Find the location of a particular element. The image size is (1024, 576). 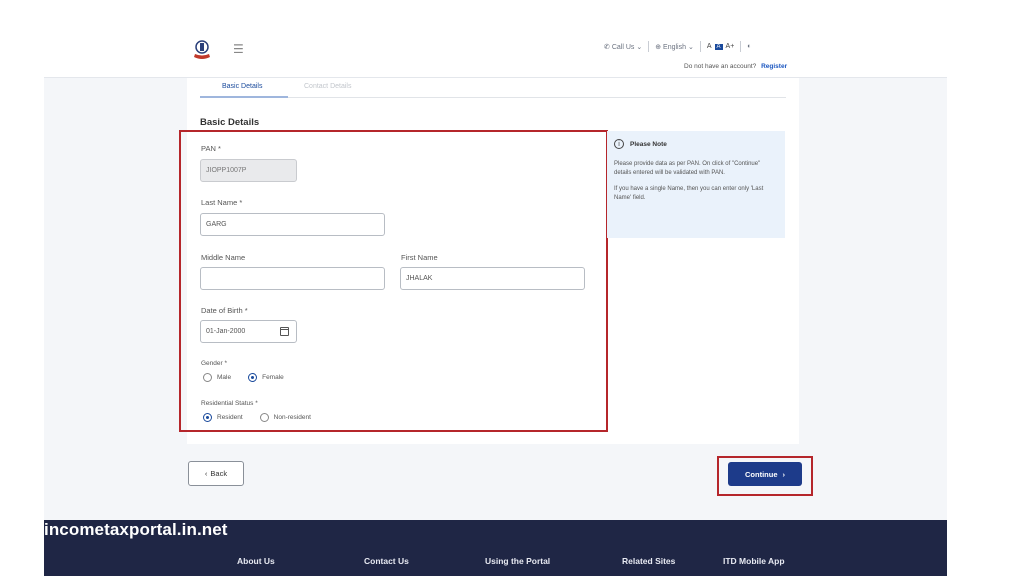

back-button: ‹ Back is located at coordinates (216, 473).